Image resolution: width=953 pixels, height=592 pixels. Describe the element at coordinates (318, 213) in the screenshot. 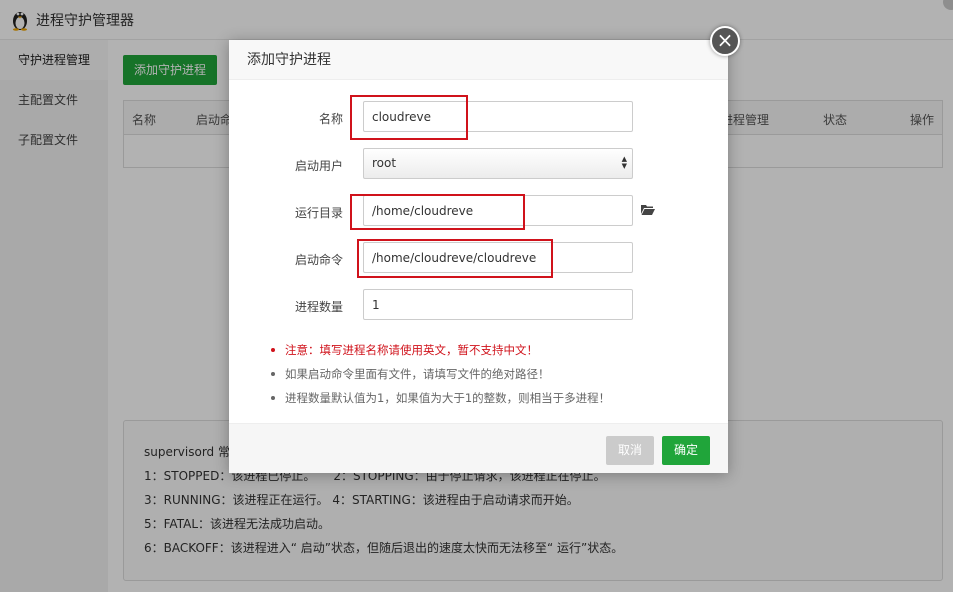

I see `dir-label: 运行目录` at that location.